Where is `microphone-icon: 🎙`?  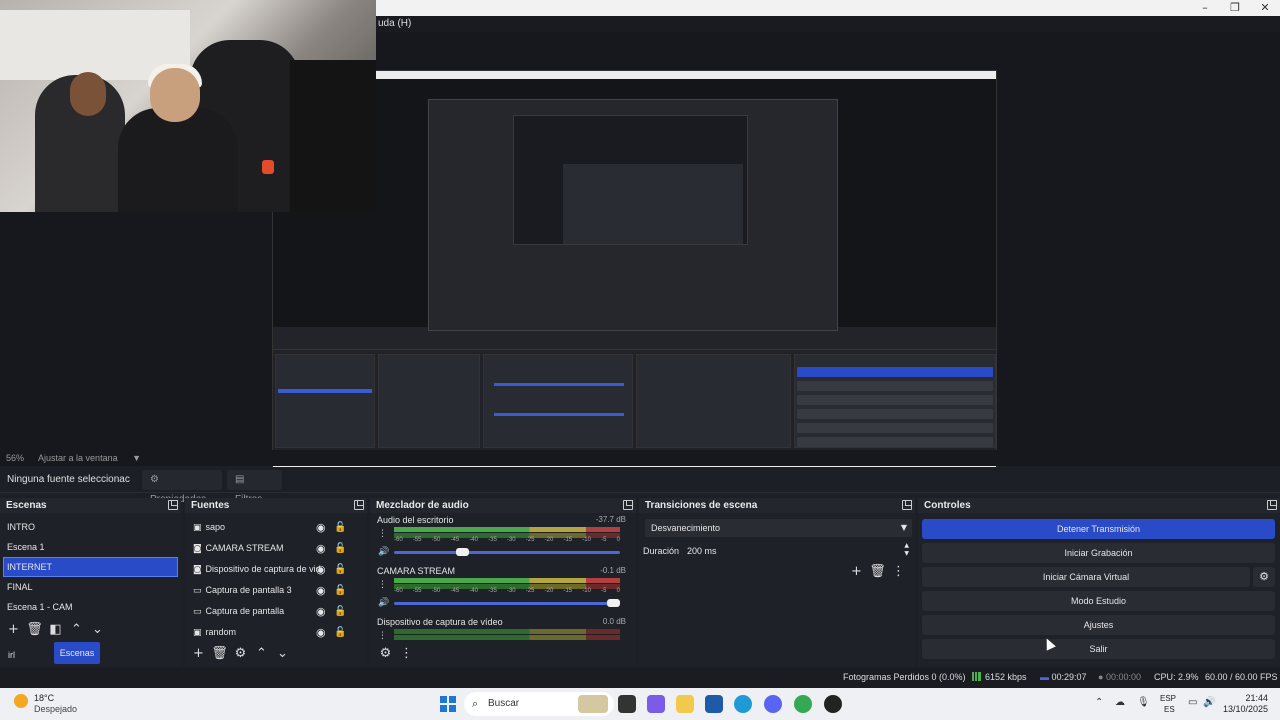 microphone-icon: 🎙 is located at coordinates (1143, 702).